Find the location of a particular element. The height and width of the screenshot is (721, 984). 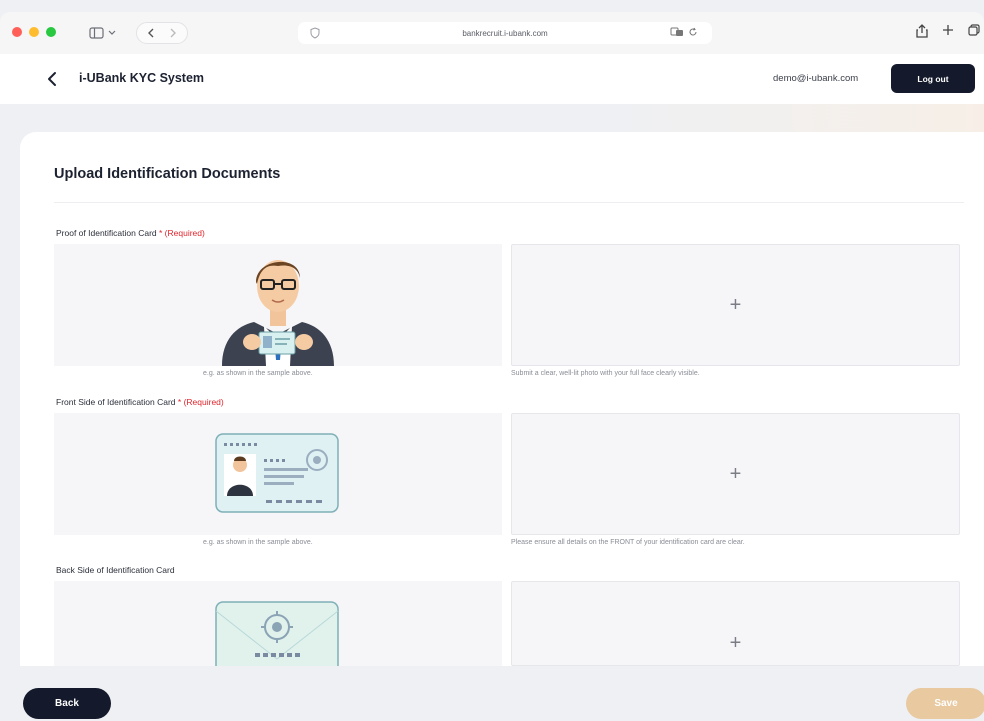

address-bar: bankrecruit.i-ubank.com is located at coordinates (505, 33).